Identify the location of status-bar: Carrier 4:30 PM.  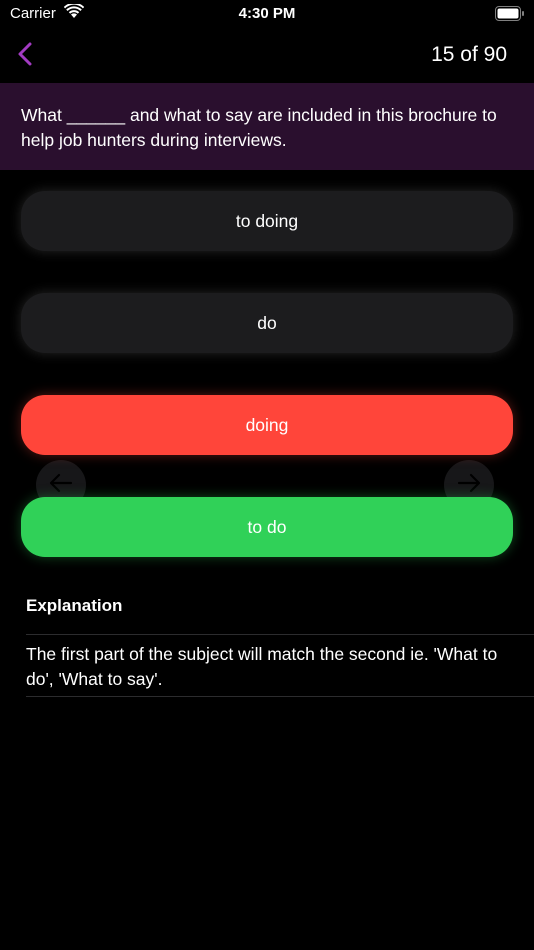
(267, 14).